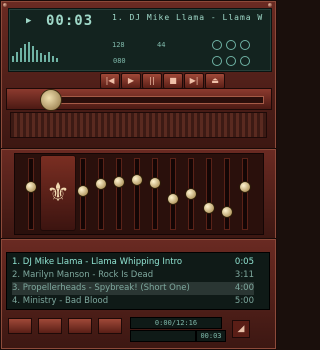  What do you see at coordinates (176, 323) in the screenshot?
I see `playlist-total-time: 0:00/12:16` at bounding box center [176, 323].